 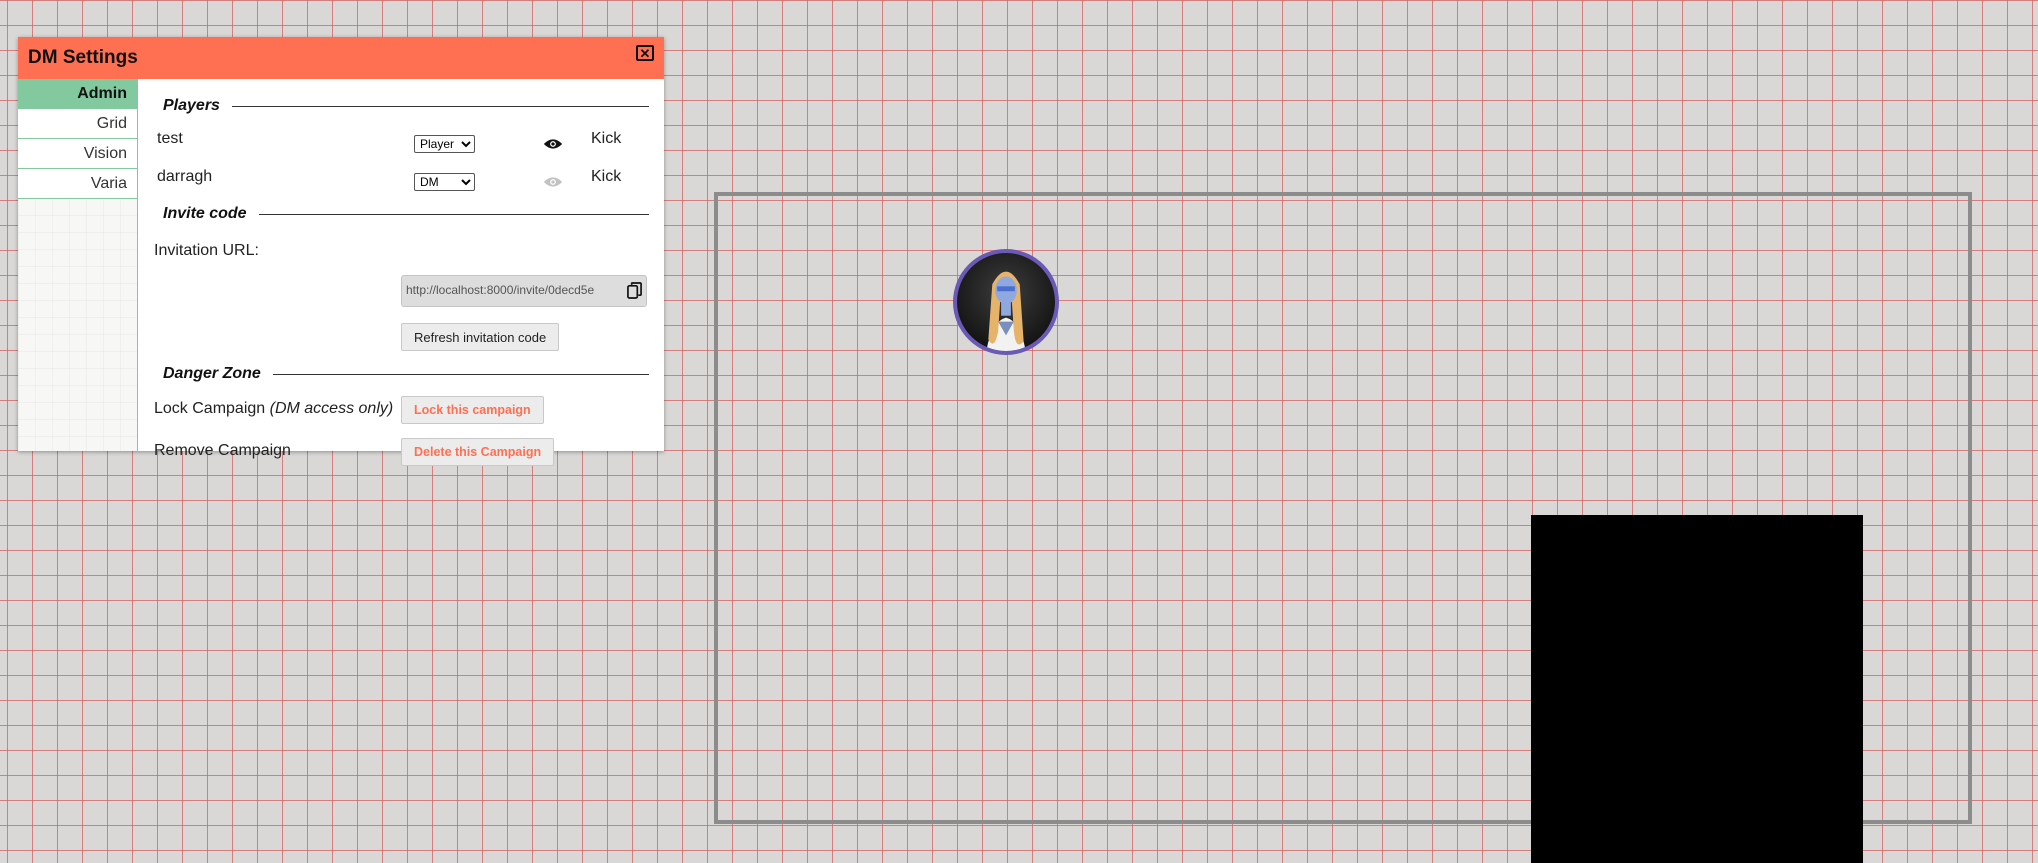 What do you see at coordinates (478, 452) in the screenshot?
I see `delete-campaign-button: Delete this Campaign` at bounding box center [478, 452].